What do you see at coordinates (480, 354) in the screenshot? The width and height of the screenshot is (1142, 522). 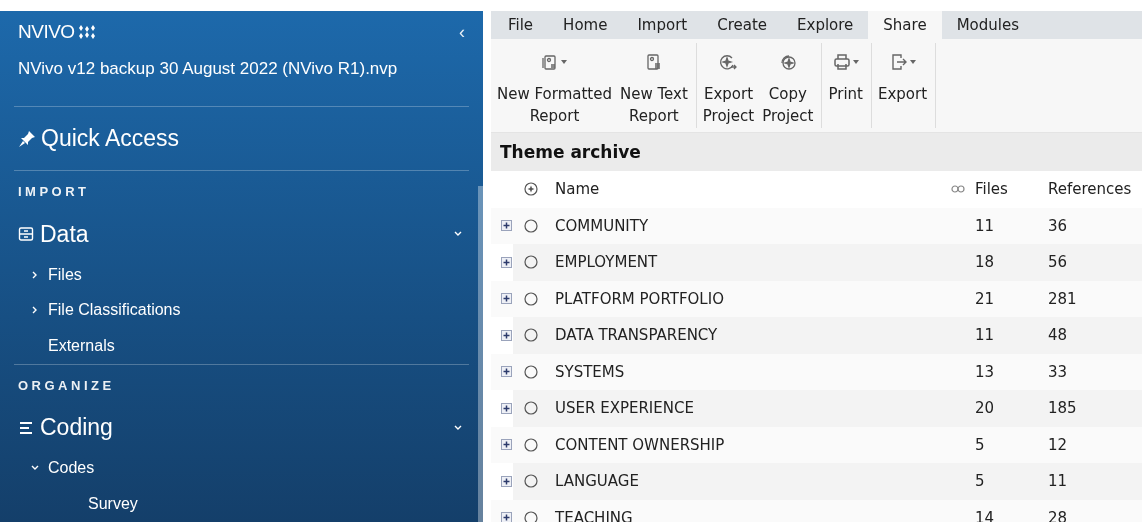 I see `scrollbar` at bounding box center [480, 354].